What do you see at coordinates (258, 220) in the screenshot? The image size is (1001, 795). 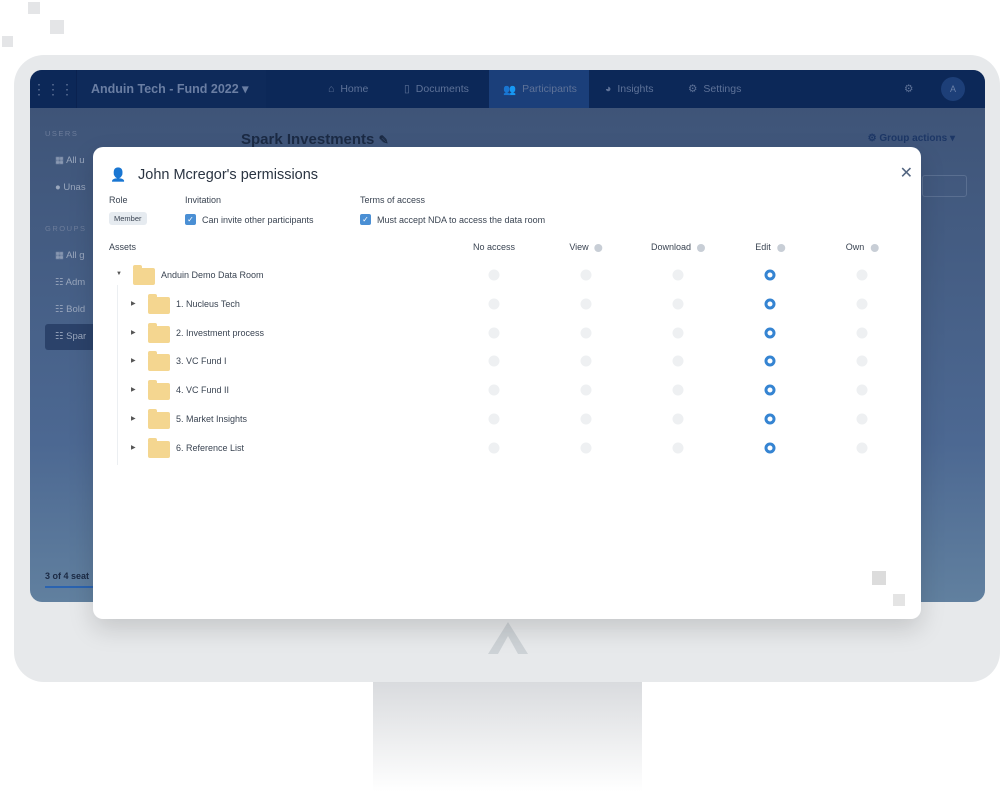 I see `invite-option-label: Can invite other participants` at bounding box center [258, 220].